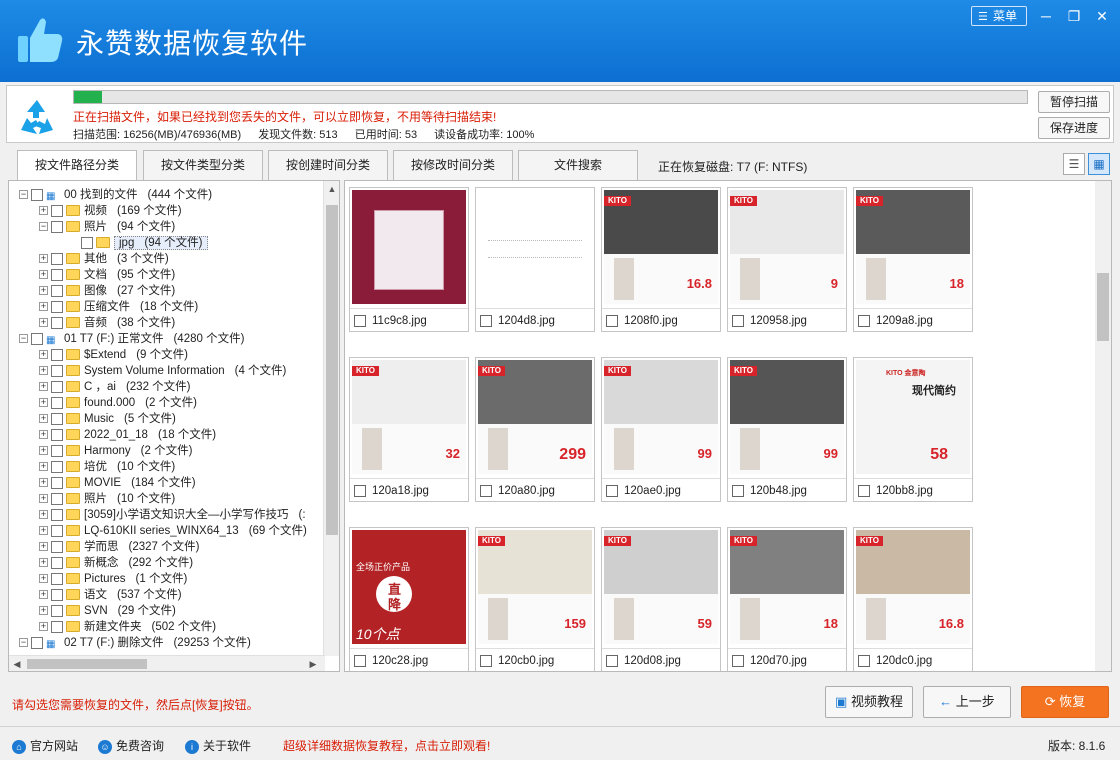 The width and height of the screenshot is (1120, 760). I want to click on tree-item: jpg (94 个文件), so click(138, 243).